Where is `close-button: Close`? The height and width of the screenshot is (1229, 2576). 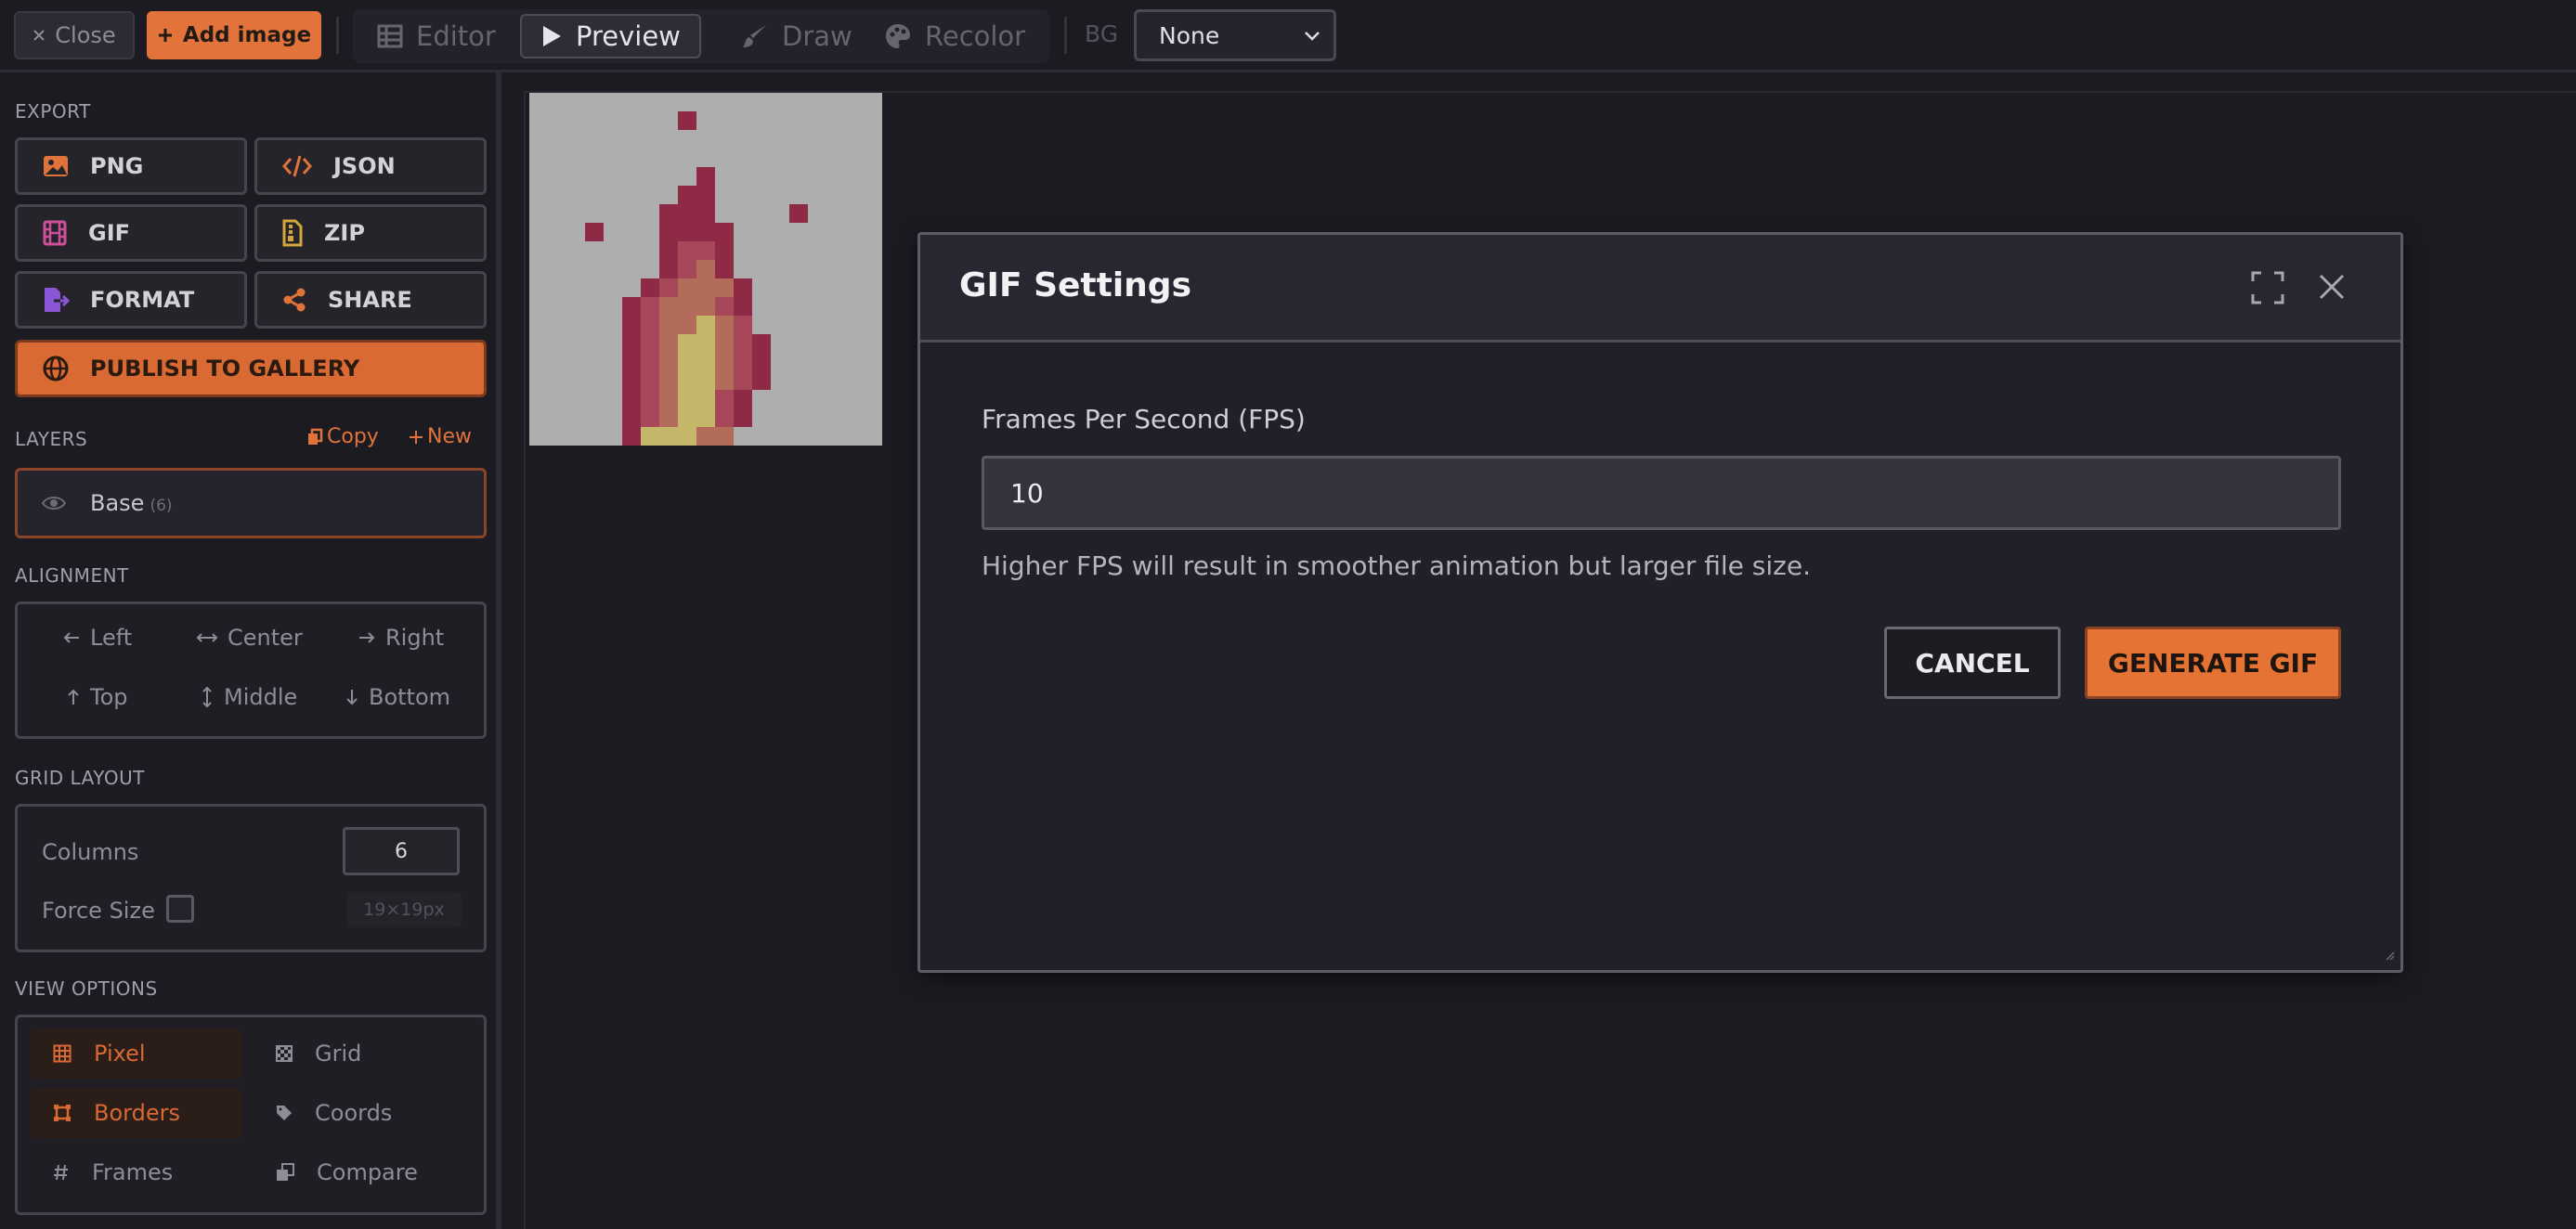 close-button: Close is located at coordinates (75, 35).